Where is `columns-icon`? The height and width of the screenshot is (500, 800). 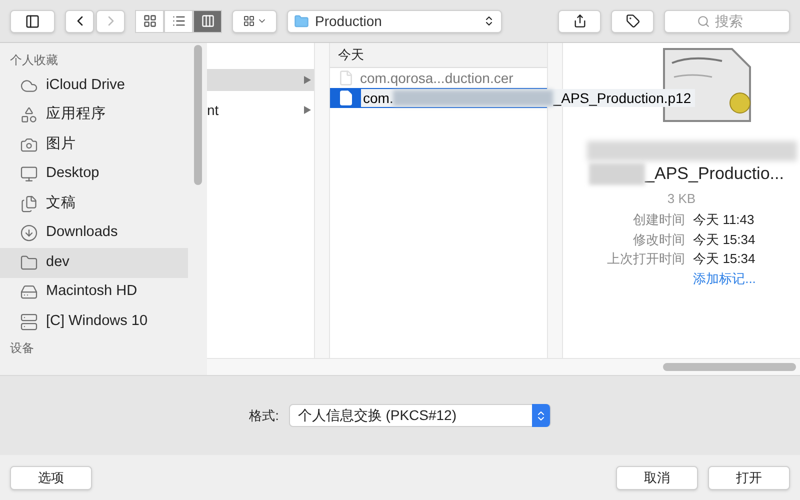 columns-icon is located at coordinates (207, 21).